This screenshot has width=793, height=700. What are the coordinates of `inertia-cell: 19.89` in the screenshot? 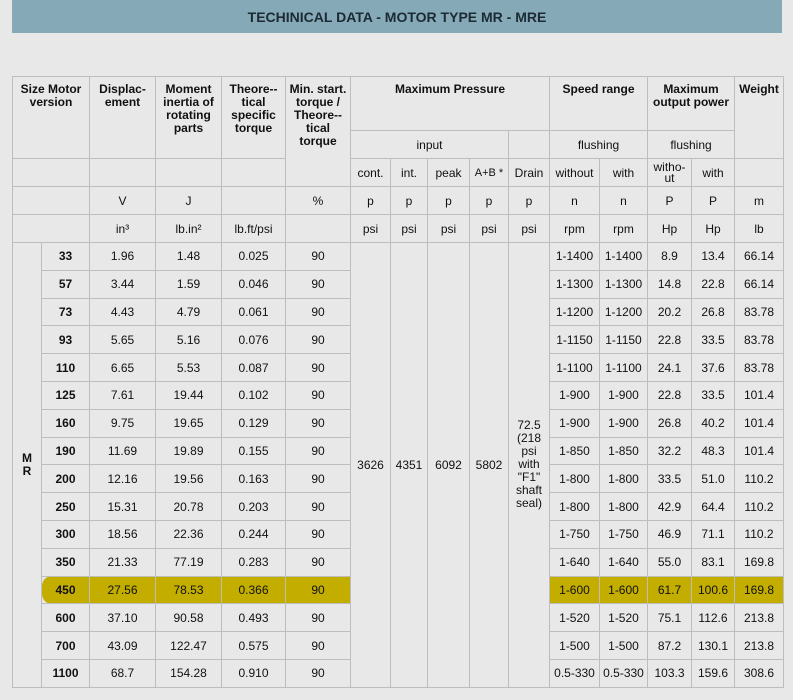 It's located at (188, 451).